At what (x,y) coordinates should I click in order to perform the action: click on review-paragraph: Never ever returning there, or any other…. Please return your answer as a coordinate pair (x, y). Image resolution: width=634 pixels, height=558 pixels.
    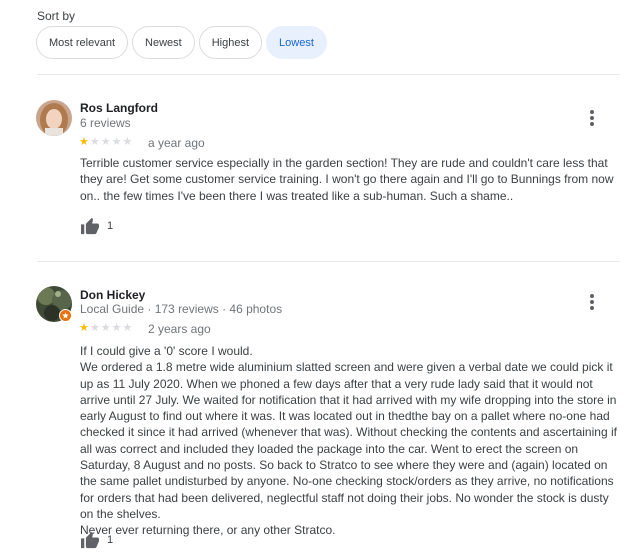
    Looking at the image, I should click on (208, 530).